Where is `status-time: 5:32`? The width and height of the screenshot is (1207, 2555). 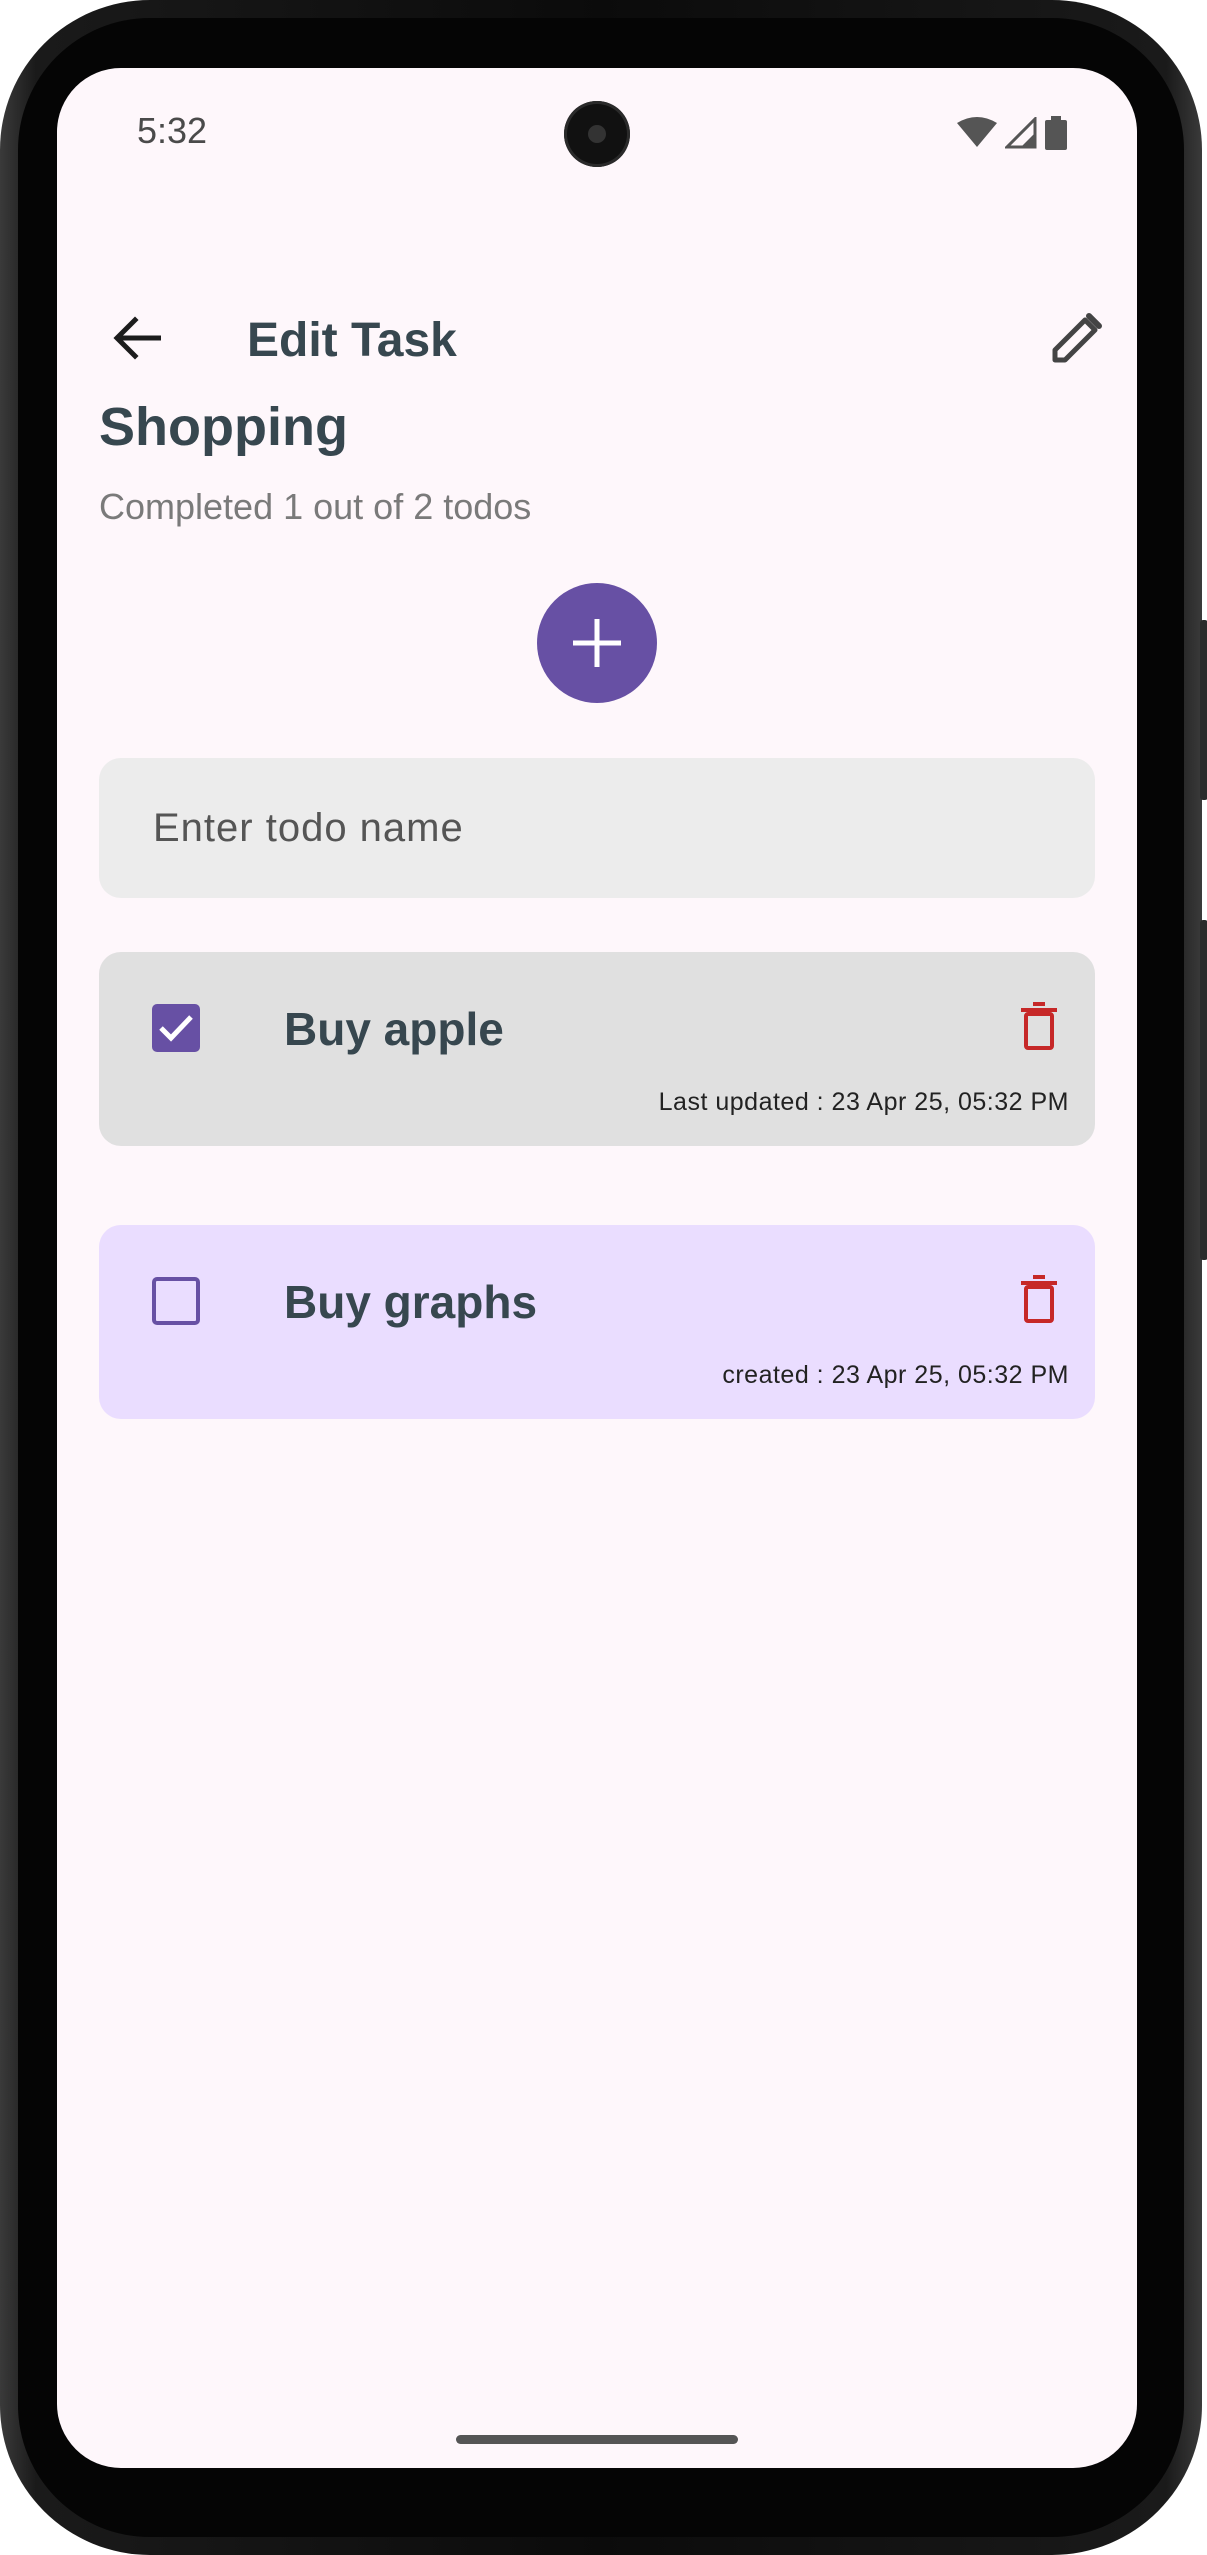 status-time: 5:32 is located at coordinates (172, 130).